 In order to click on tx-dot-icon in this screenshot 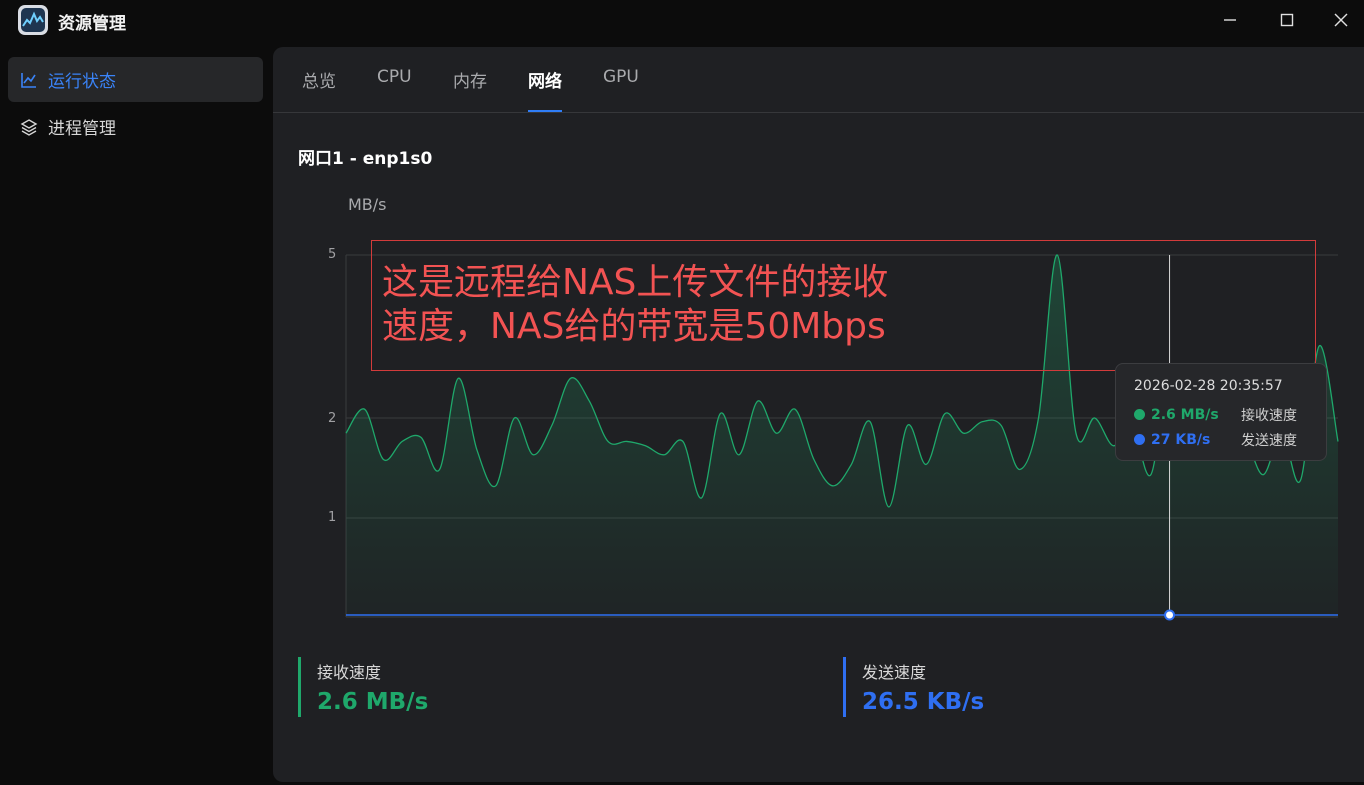, I will do `click(1139, 439)`.